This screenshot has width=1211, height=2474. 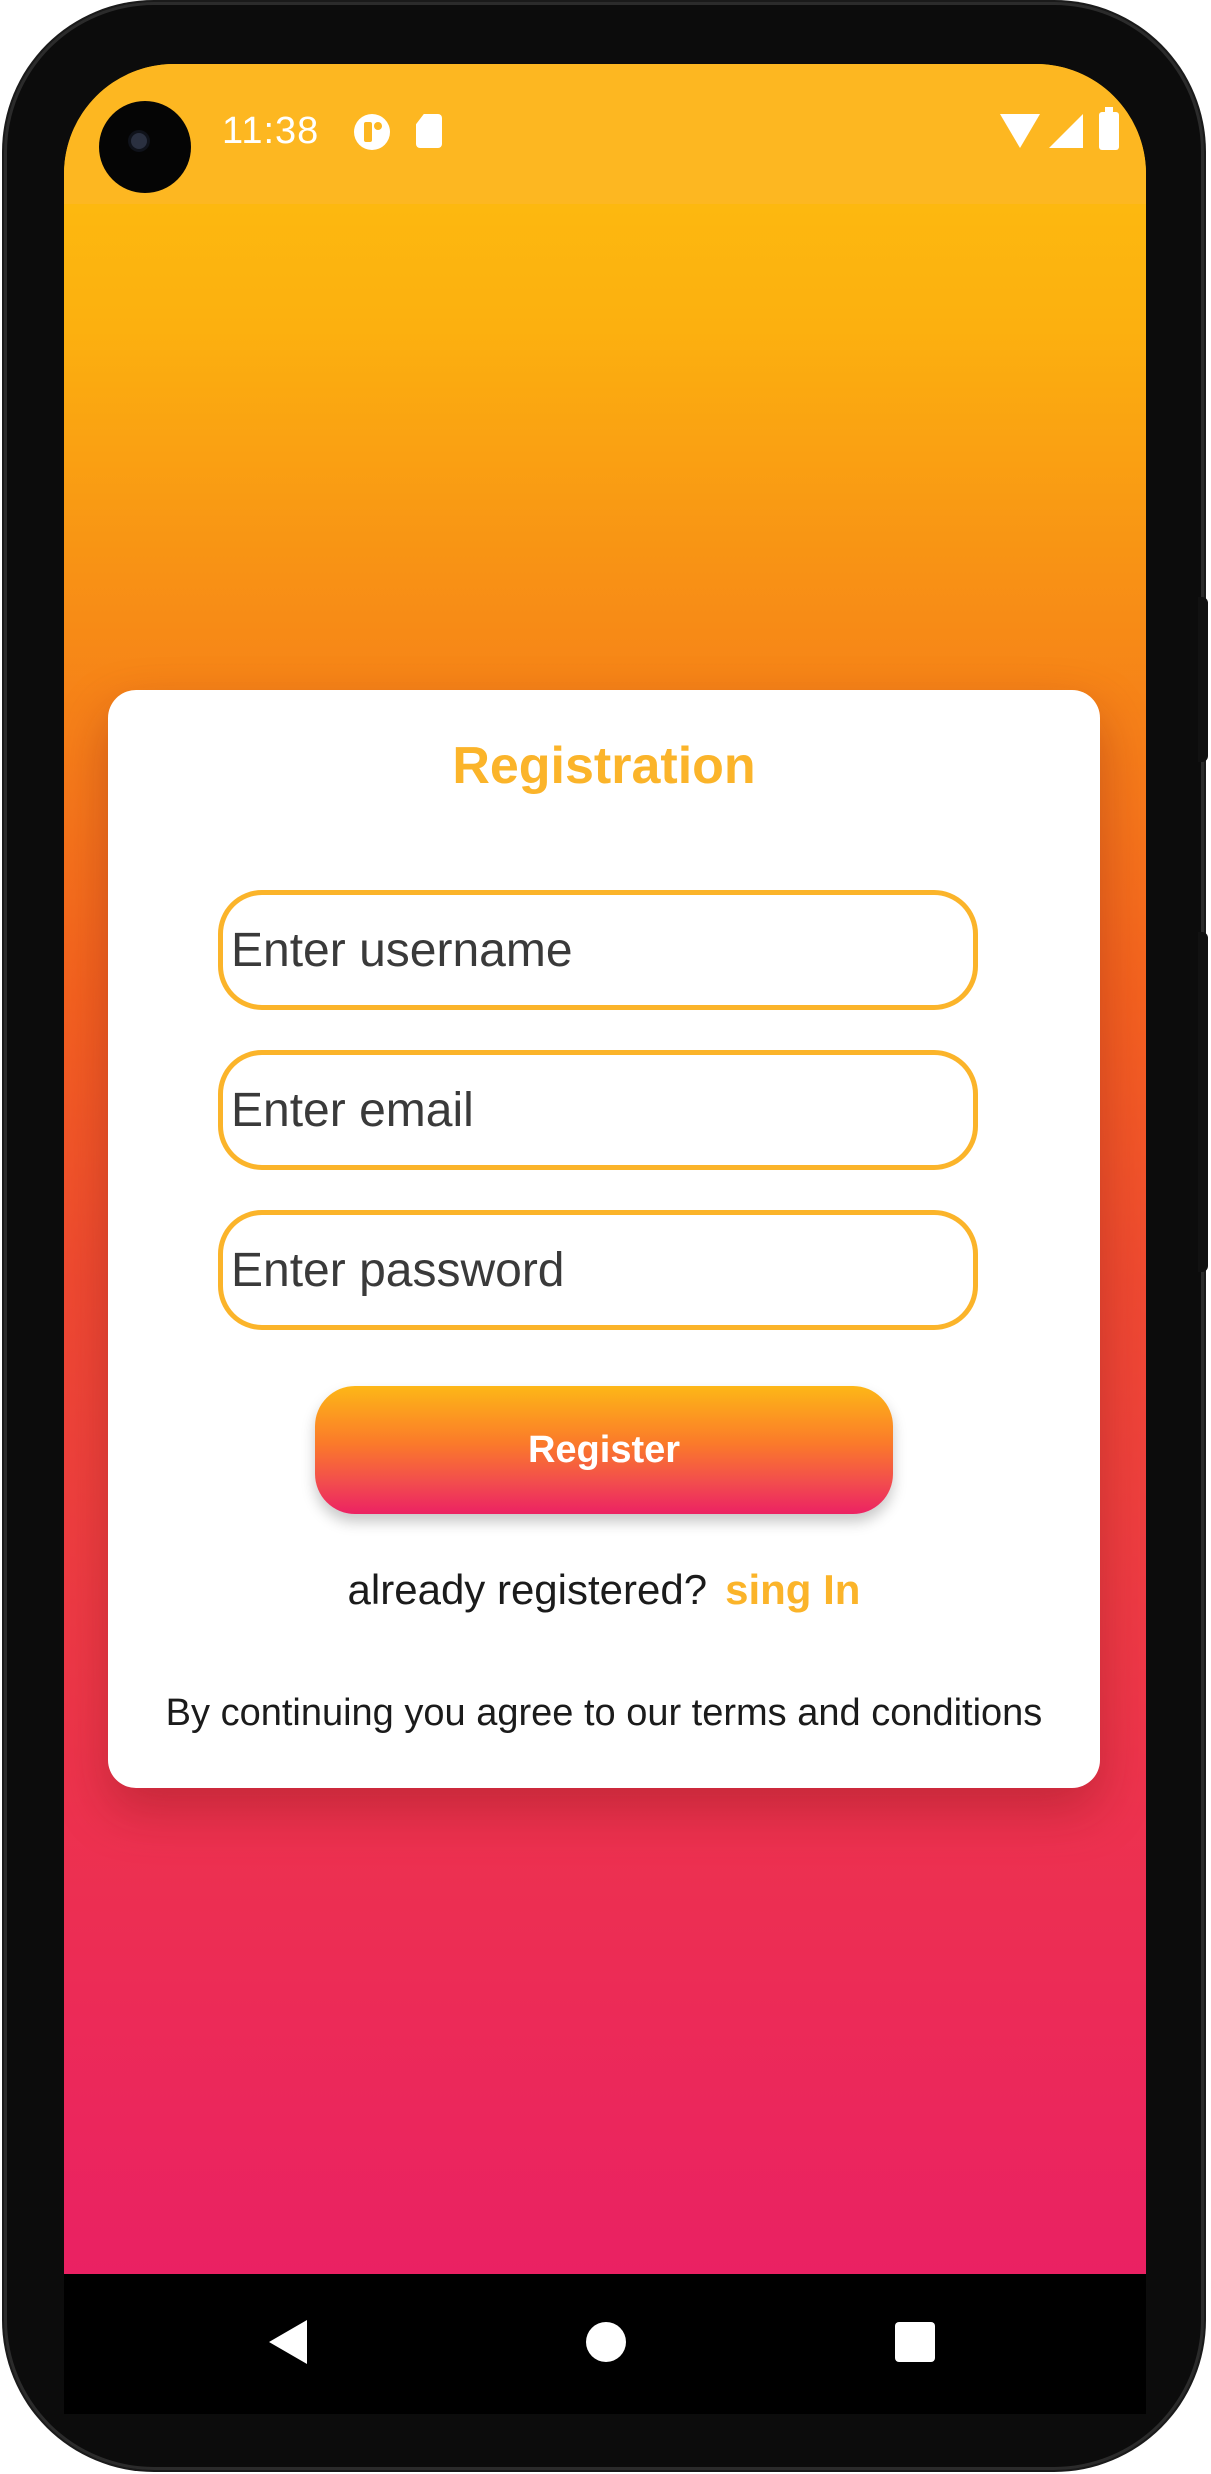 What do you see at coordinates (1203, 1102) in the screenshot?
I see `volume-button` at bounding box center [1203, 1102].